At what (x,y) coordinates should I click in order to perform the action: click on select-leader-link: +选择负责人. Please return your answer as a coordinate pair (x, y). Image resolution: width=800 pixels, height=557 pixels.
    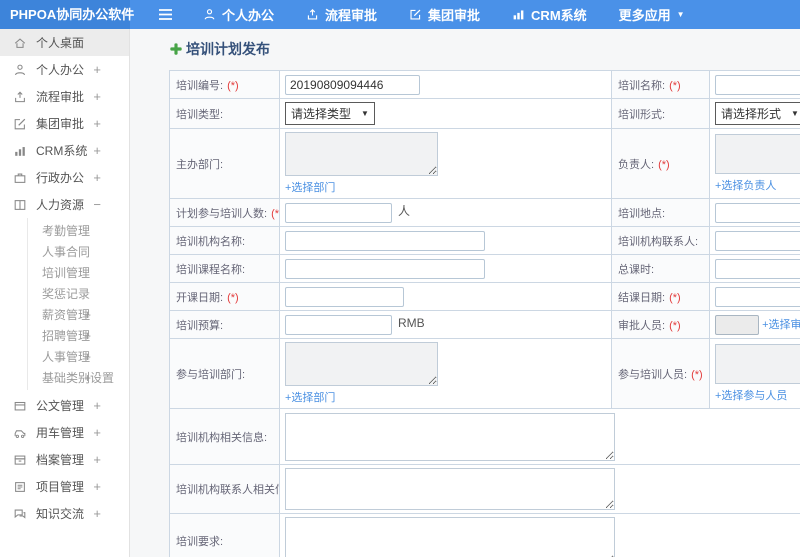
    Looking at the image, I should click on (745, 185).